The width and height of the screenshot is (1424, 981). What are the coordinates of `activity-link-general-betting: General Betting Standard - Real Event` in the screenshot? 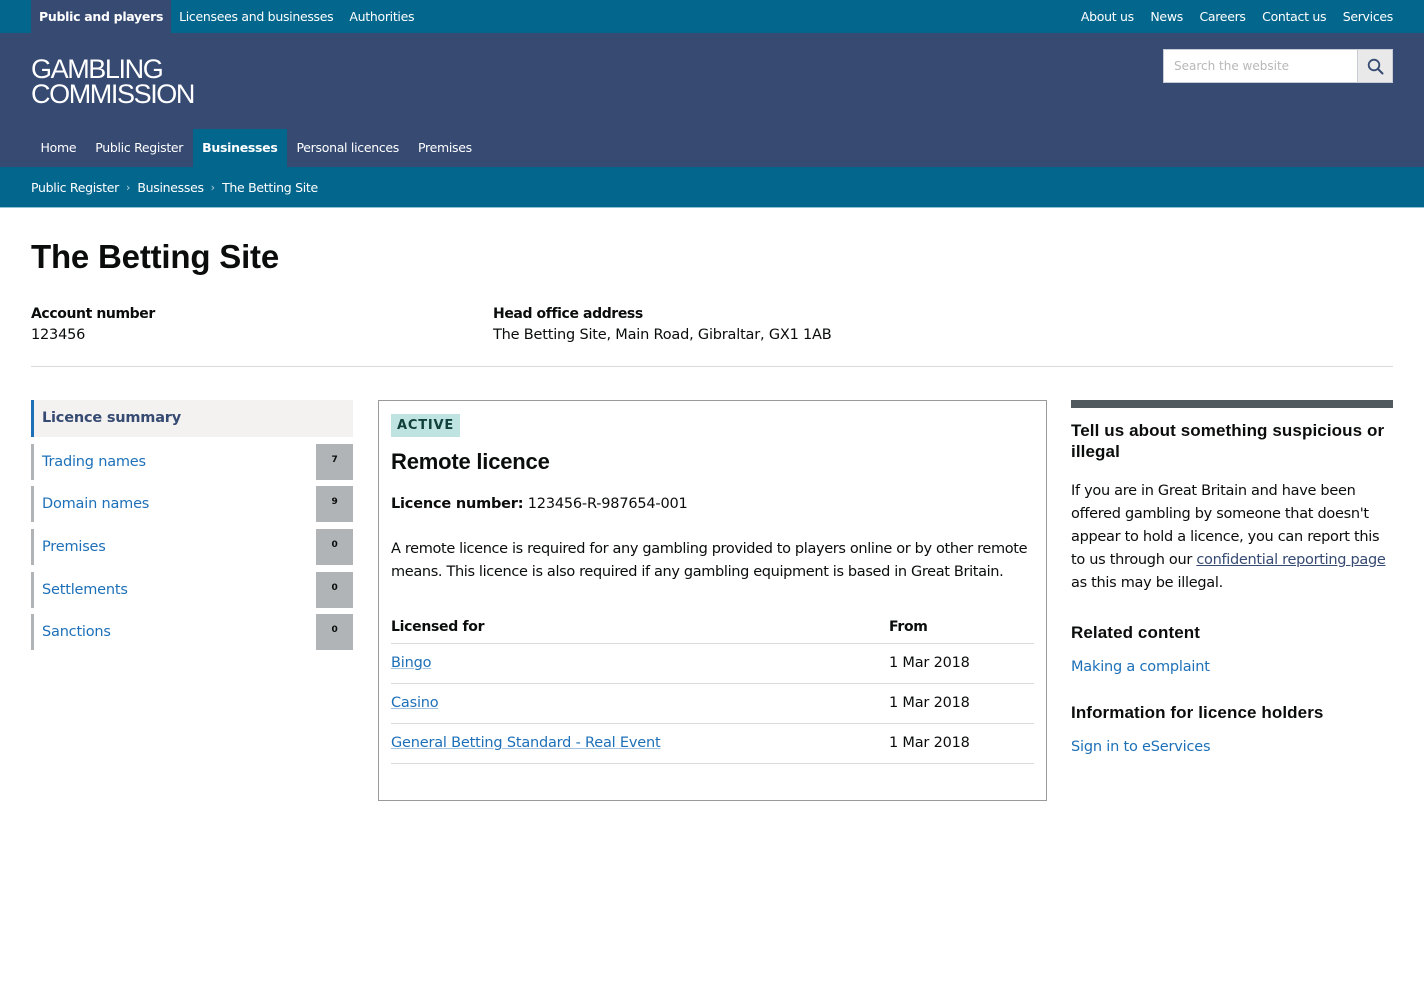 It's located at (526, 743).